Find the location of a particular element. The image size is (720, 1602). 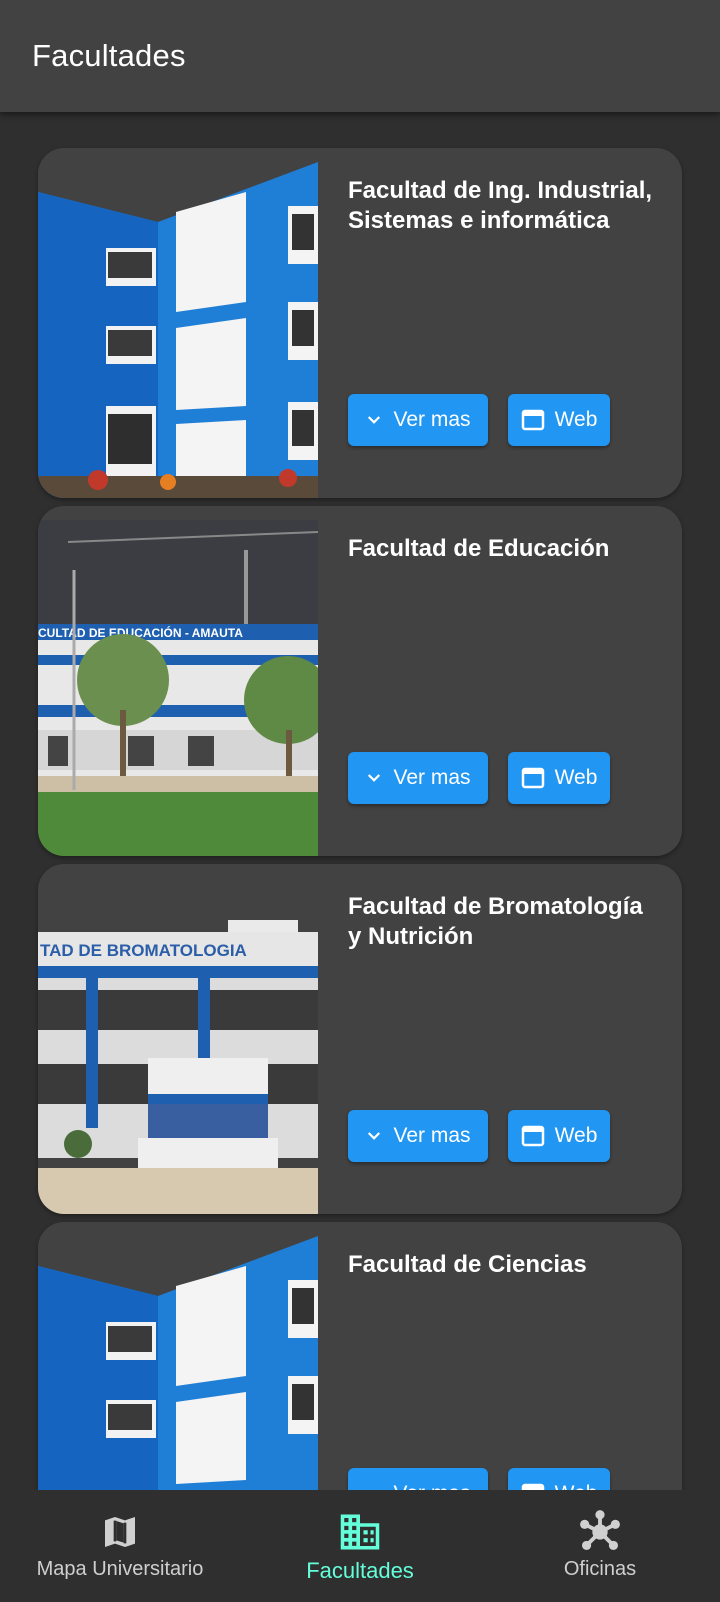

nav-item-mapa-universitario: Mapa Universitario is located at coordinates (120, 1546).